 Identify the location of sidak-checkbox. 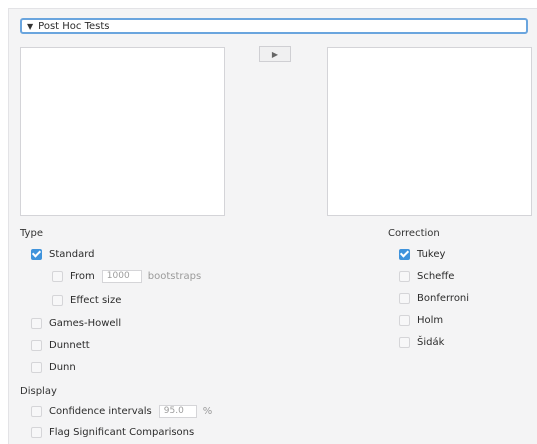
(404, 342).